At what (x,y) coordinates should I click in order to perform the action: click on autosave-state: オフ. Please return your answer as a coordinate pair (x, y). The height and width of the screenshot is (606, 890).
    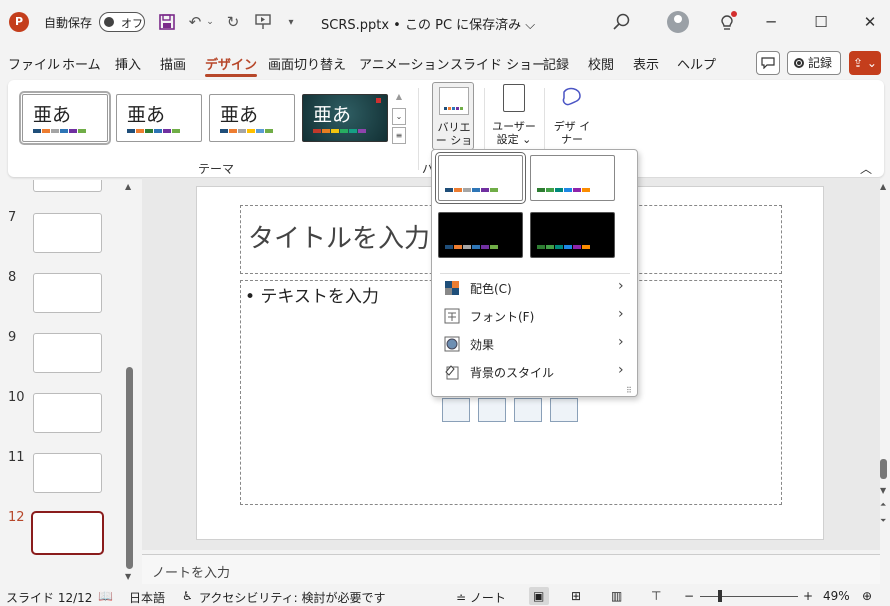
    Looking at the image, I should click on (132, 23).